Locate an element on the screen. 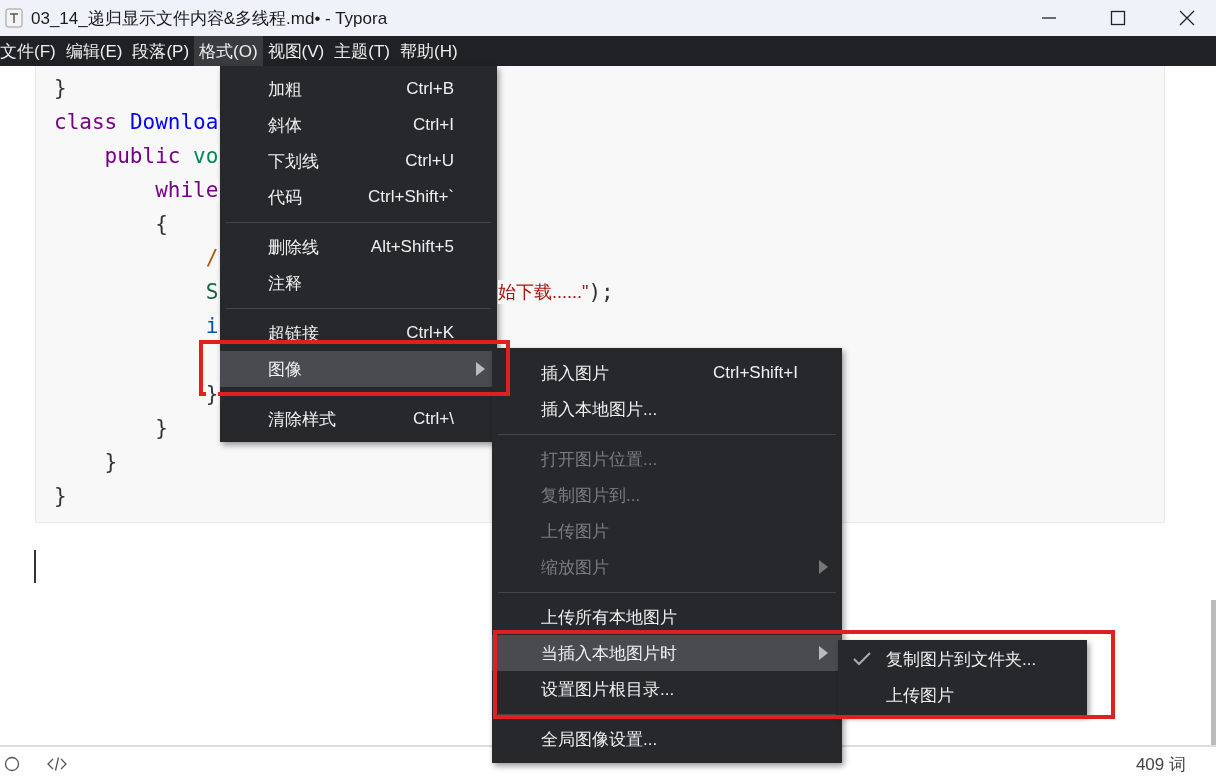  code-token: 始下载......" is located at coordinates (543, 292).